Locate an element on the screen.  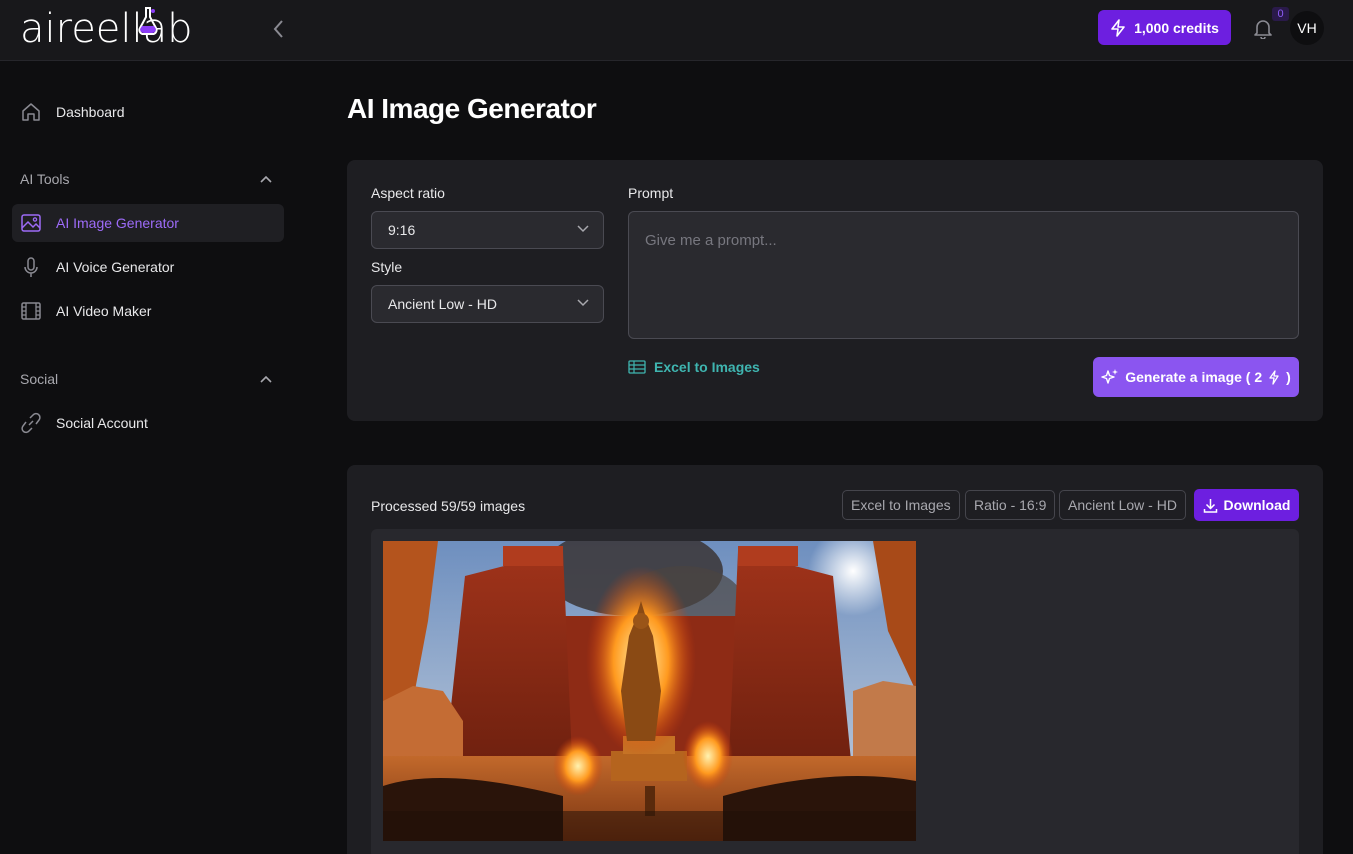
chip-ratio: Ratio - 16:9 is located at coordinates (1010, 505).